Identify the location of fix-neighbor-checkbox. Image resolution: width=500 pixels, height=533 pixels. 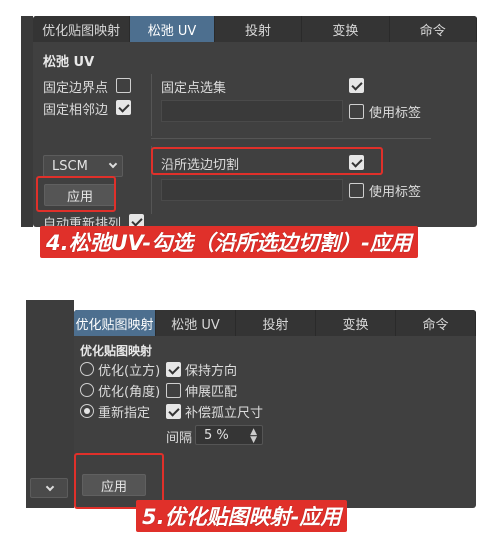
(123, 107).